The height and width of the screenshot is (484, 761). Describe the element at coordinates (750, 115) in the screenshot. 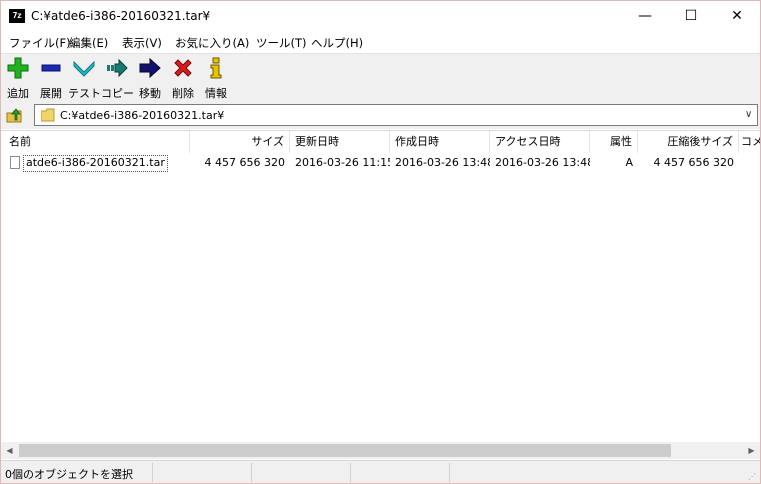

I see `chevron-down-icon: ∨` at that location.